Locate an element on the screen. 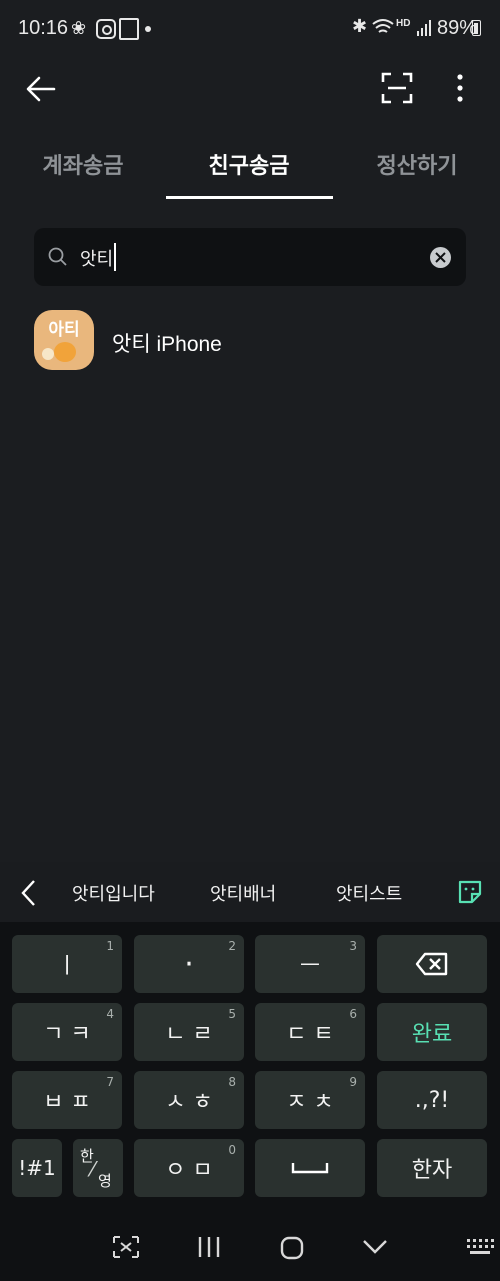 The image size is (500, 1281). key-s-h: ㅅ ㅎ 8 is located at coordinates (189, 1100).